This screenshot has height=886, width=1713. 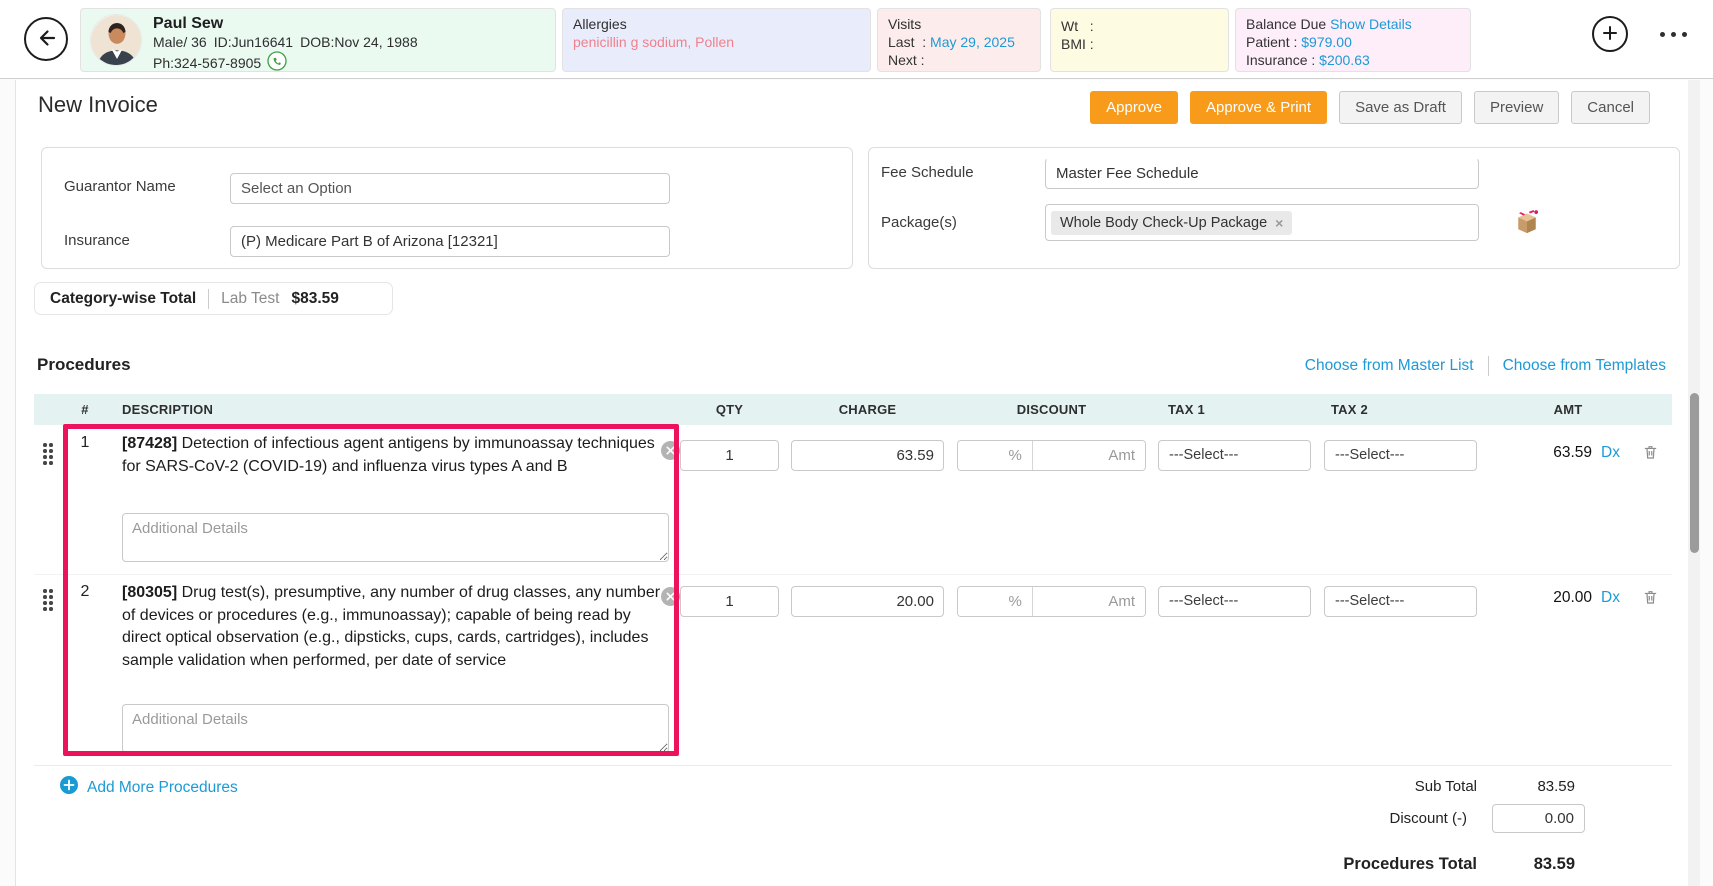 I want to click on insurance-select, so click(x=450, y=241).